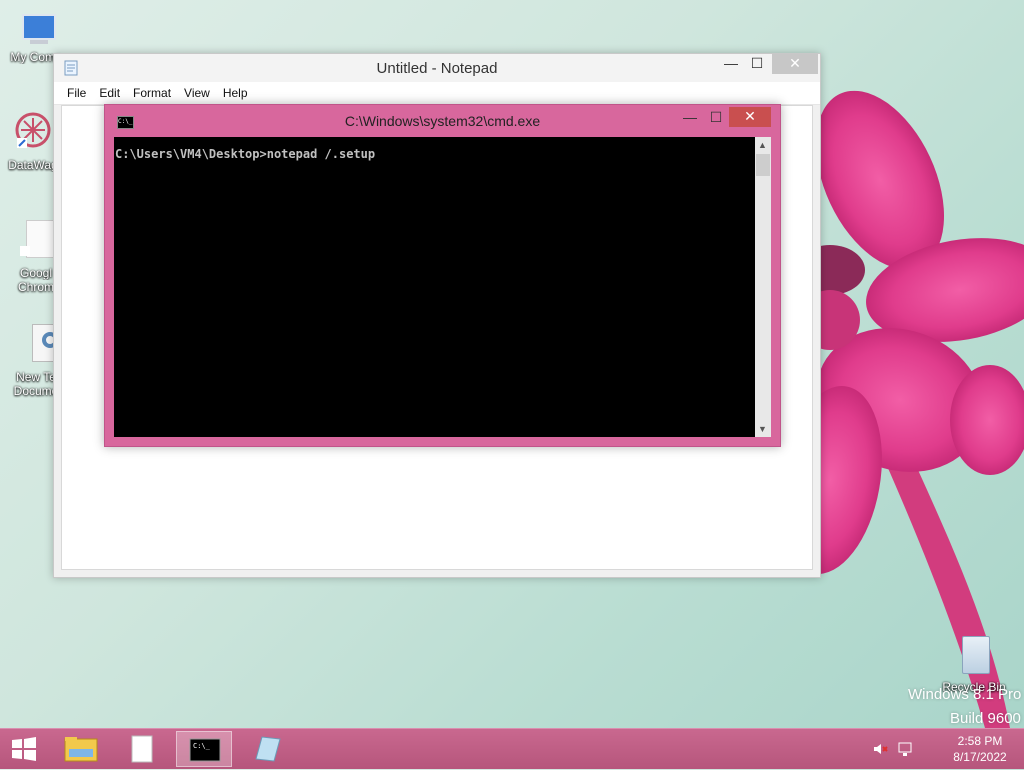 This screenshot has height=770, width=1024. I want to click on notepad-title: Untitled - Notepad, so click(437, 68).